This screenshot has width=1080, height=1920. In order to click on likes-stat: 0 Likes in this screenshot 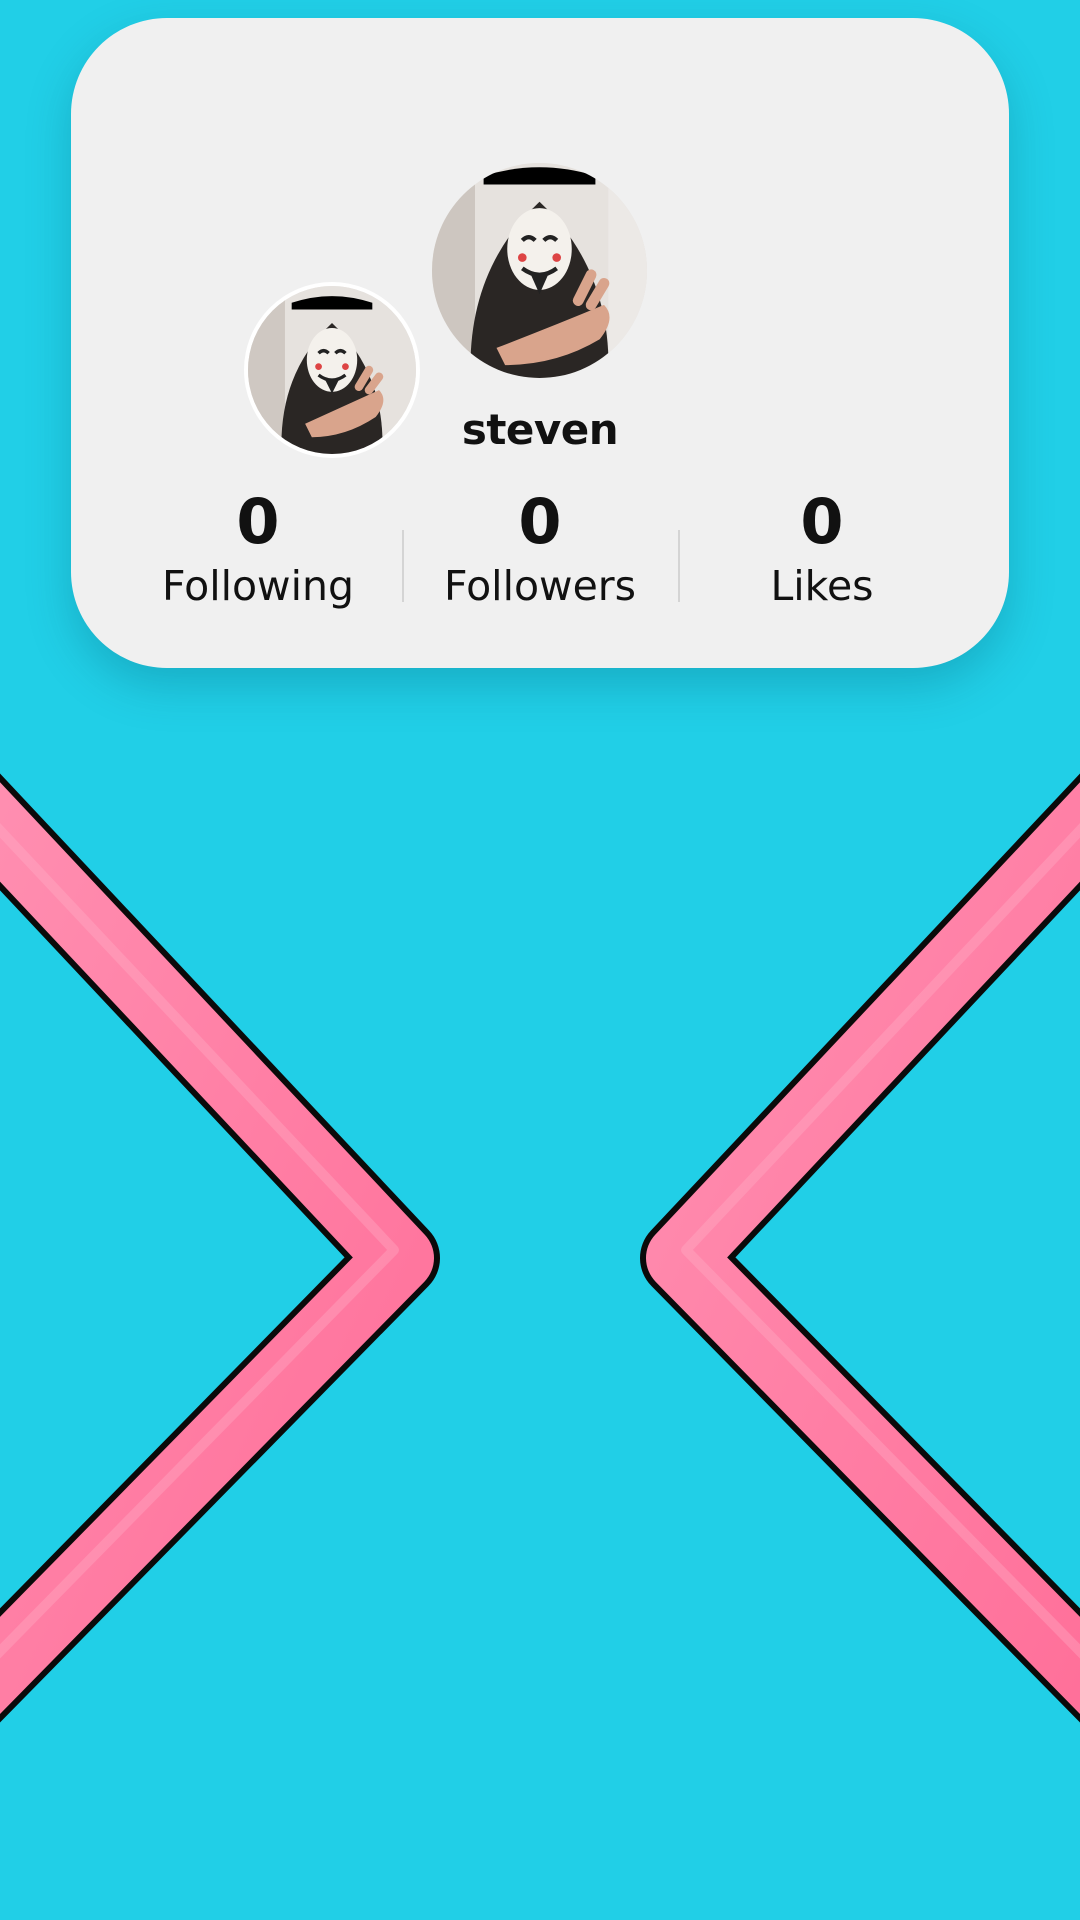, I will do `click(822, 548)`.